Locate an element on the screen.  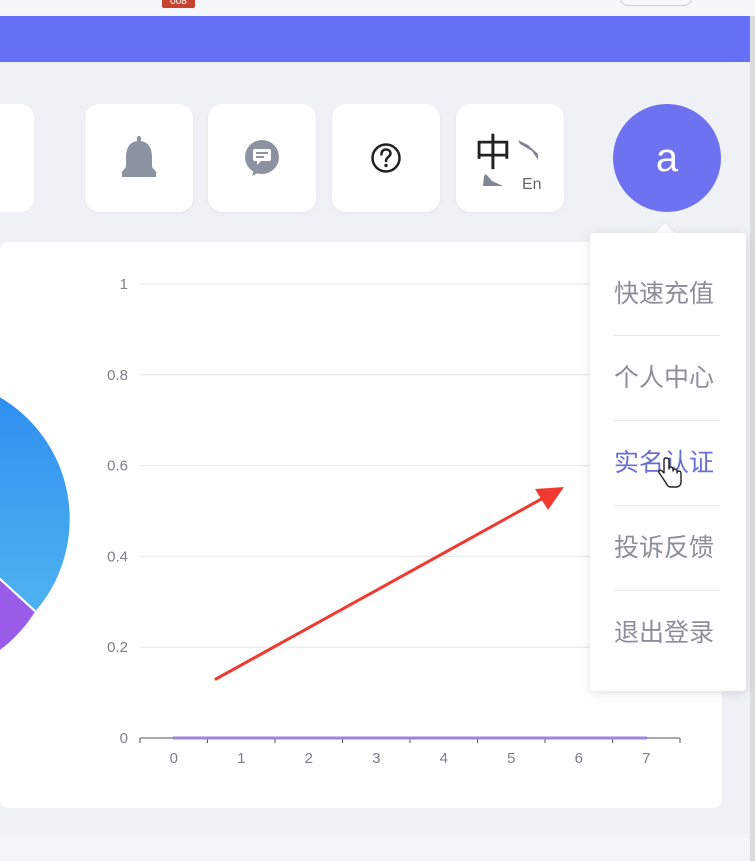
language-zh-label: 中 is located at coordinates (493, 153).